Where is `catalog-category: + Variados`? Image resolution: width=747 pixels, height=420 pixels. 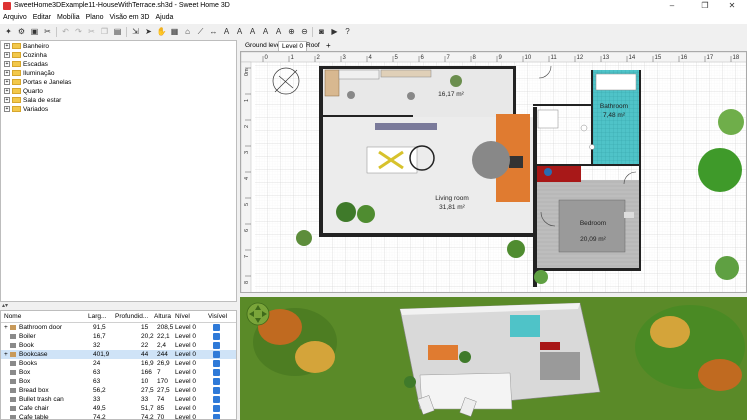 catalog-category: + Variados is located at coordinates (26, 110).